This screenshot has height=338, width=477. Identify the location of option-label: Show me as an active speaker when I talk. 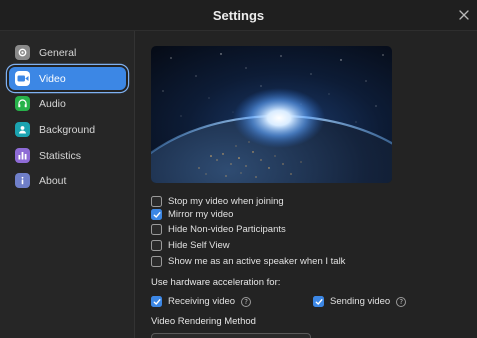
(257, 261).